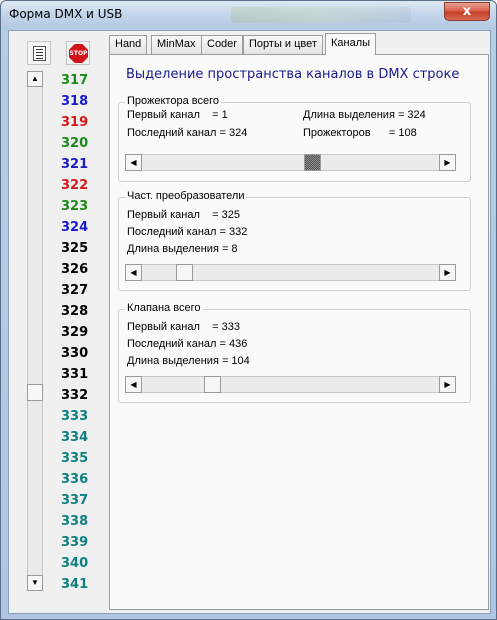  What do you see at coordinates (283, 44) in the screenshot?
I see `tab-ports-and-color: Порты и цвет` at bounding box center [283, 44].